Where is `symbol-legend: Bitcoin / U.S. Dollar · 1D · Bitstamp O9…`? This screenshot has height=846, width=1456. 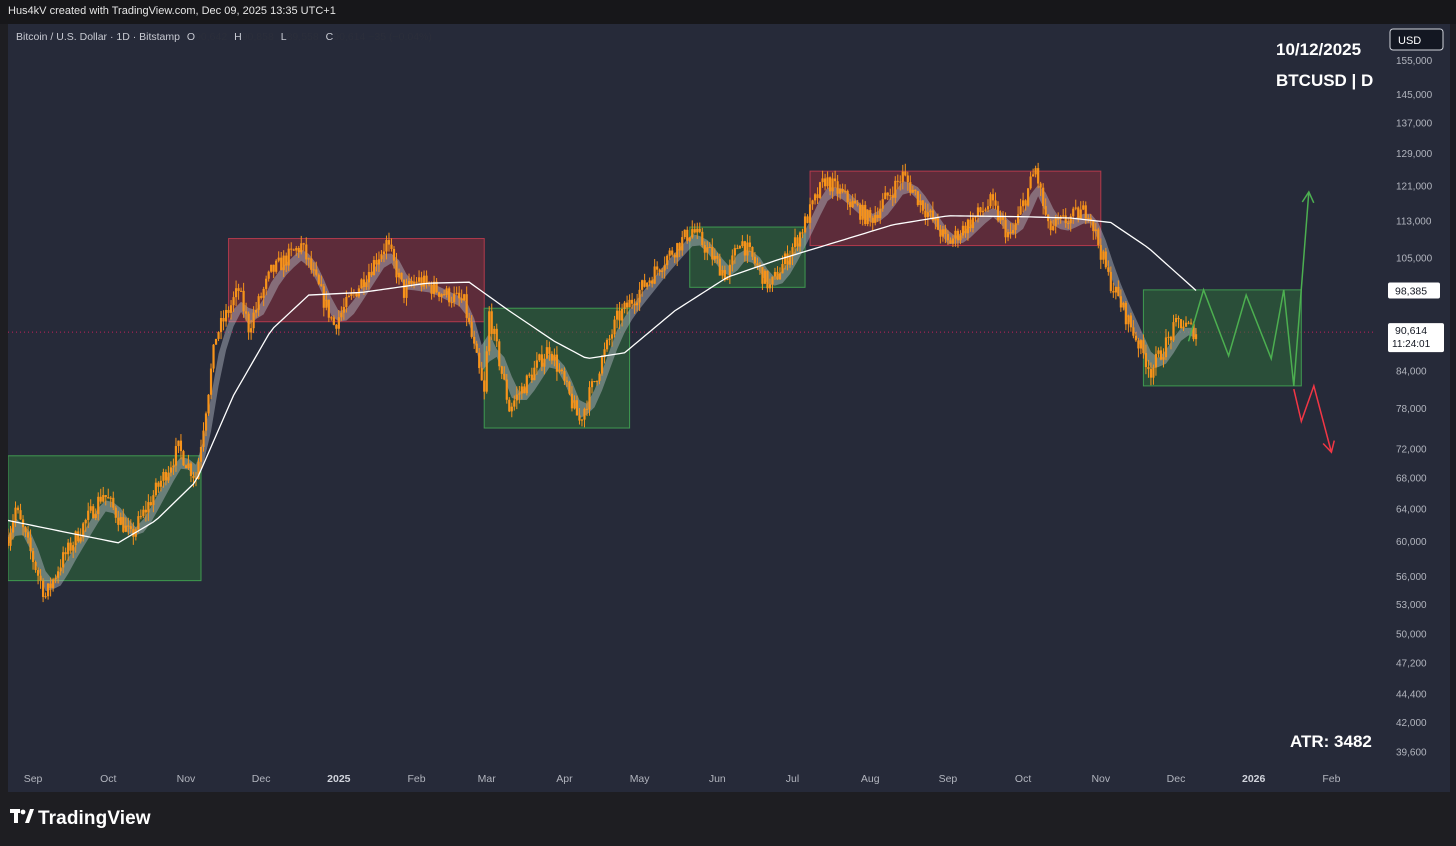 symbol-legend: Bitcoin / U.S. Dollar · 1D · Bitstamp O9… is located at coordinates (224, 37).